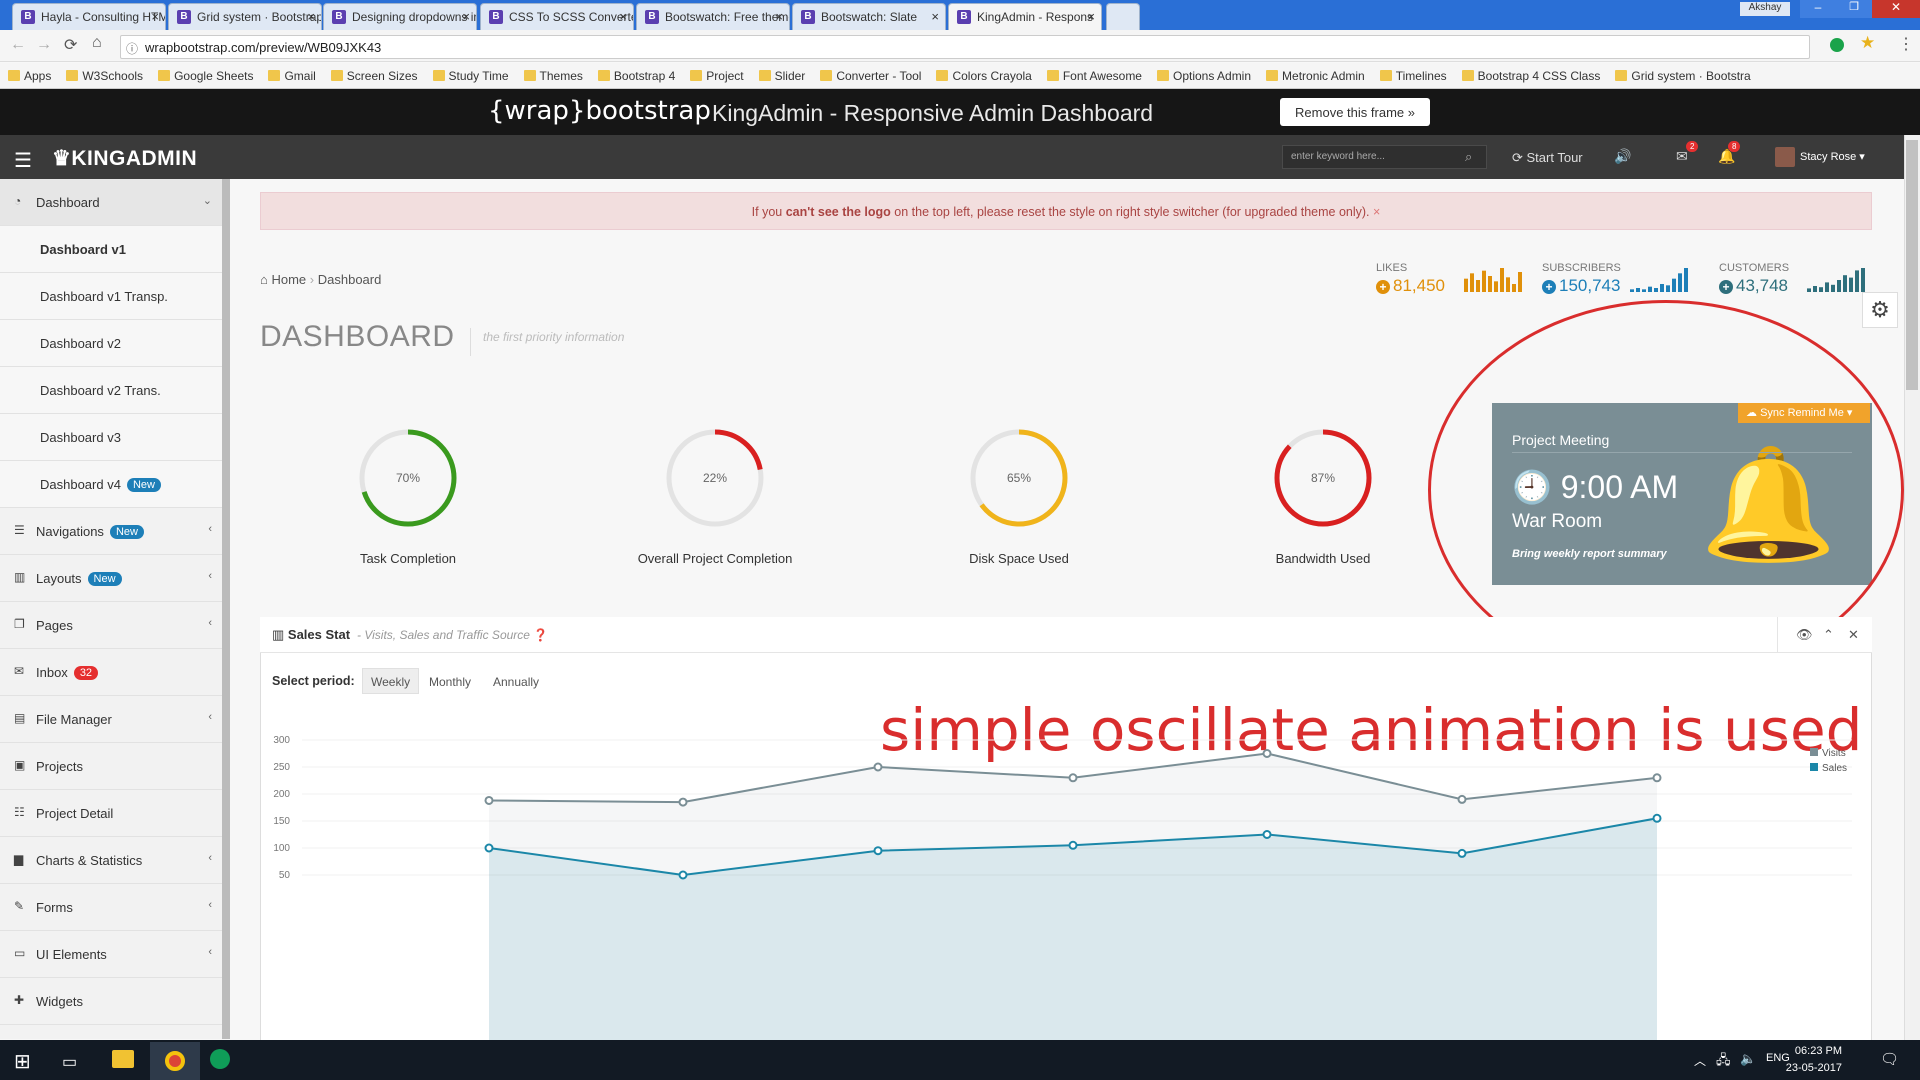 Image resolution: width=1920 pixels, height=1080 pixels. Describe the element at coordinates (111, 390) in the screenshot. I see `sidebar-item: Dashboard v2 Trans.` at that location.